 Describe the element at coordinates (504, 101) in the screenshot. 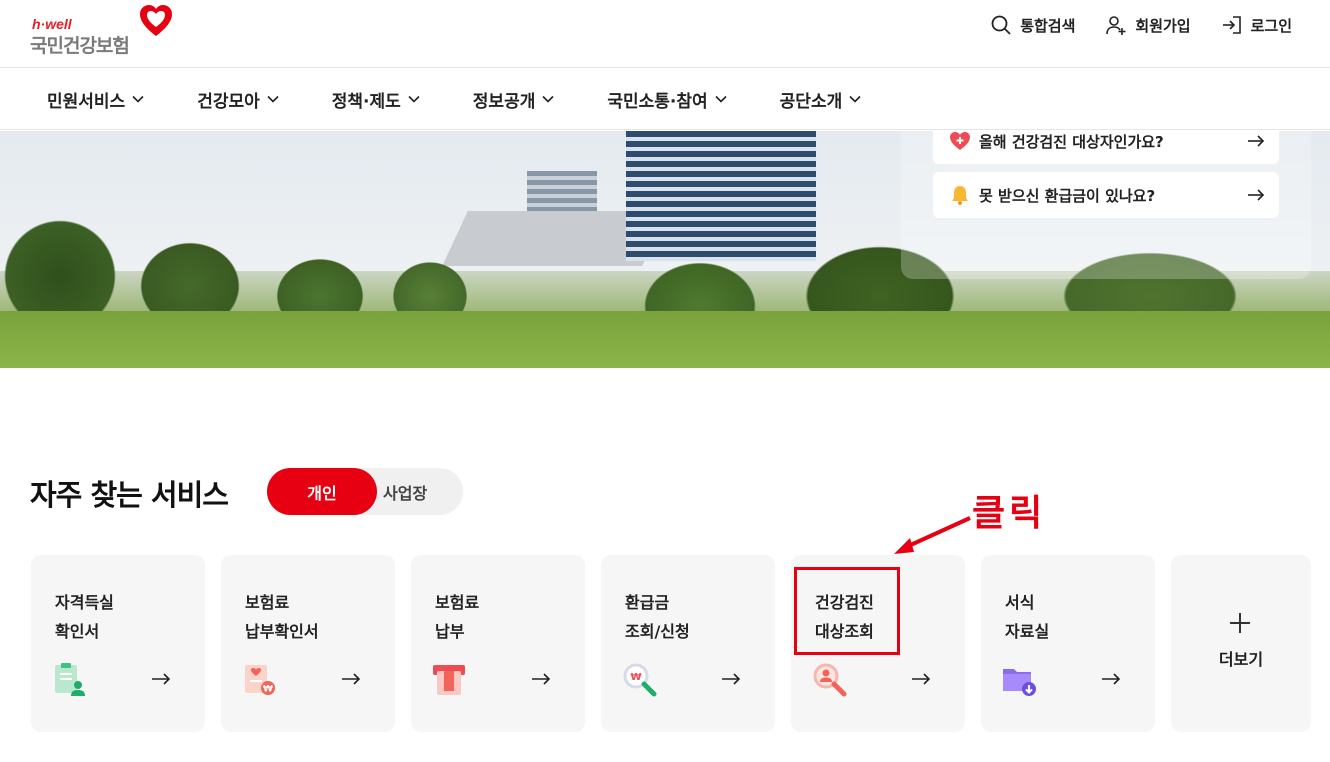

I see `nav-label: 정보공개` at that location.